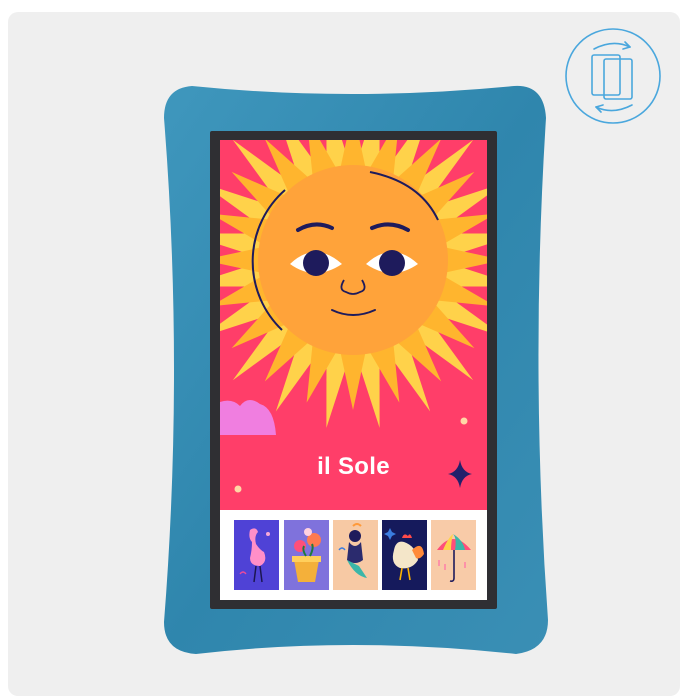  What do you see at coordinates (353, 466) in the screenshot?
I see `card-title: il Sole` at bounding box center [353, 466].